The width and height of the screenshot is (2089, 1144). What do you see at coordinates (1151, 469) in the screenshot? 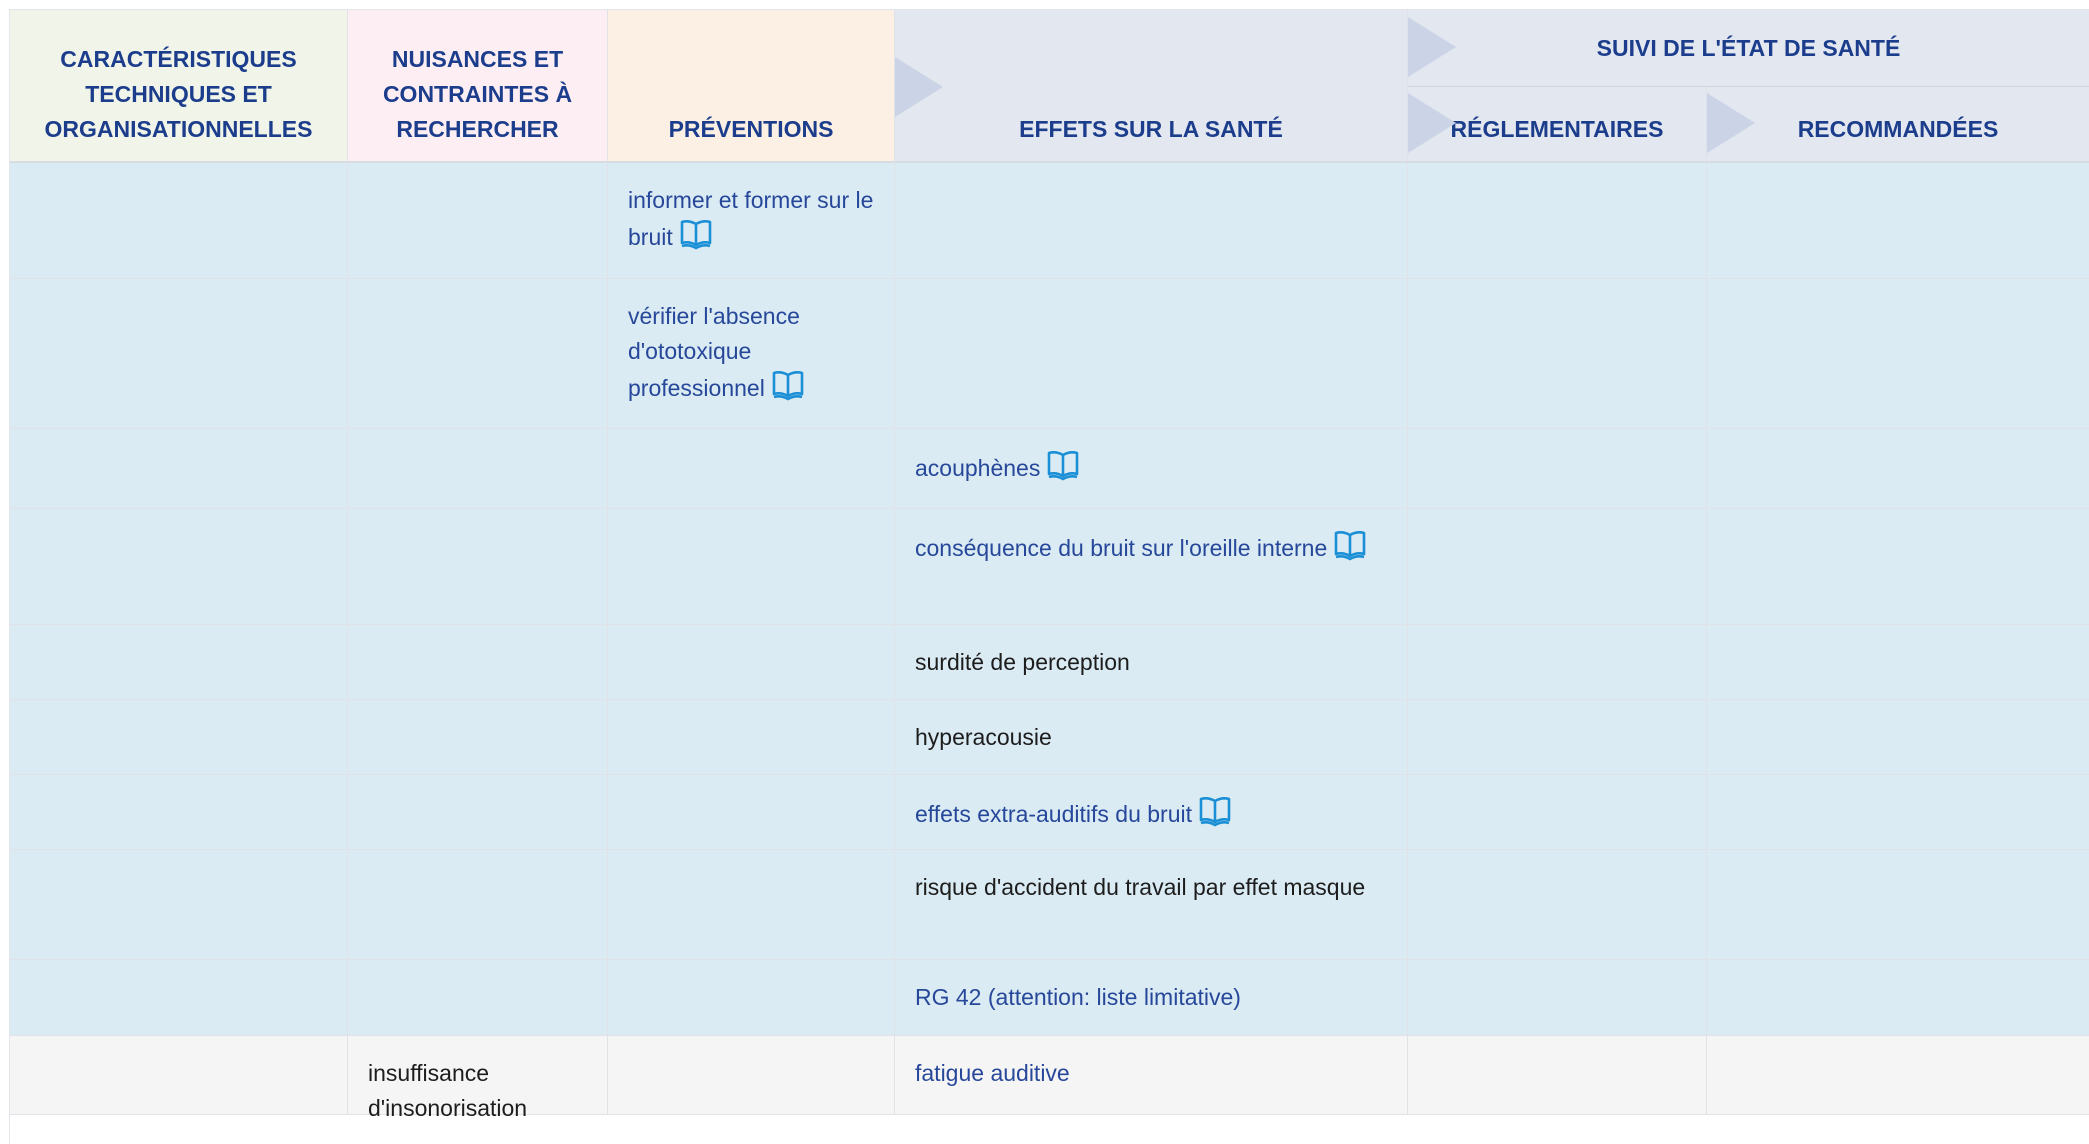
I see `table-cell: acouphènes` at bounding box center [1151, 469].